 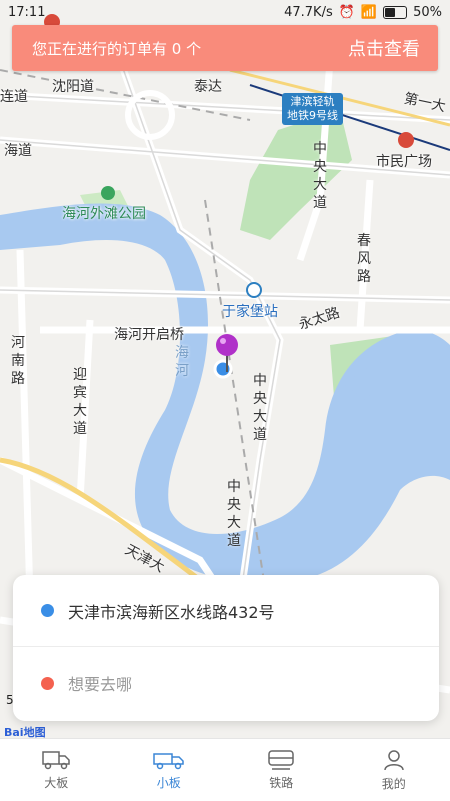 What do you see at coordinates (320, 176) in the screenshot?
I see `map-label-zhongyang-1: 中央大道` at bounding box center [320, 176].